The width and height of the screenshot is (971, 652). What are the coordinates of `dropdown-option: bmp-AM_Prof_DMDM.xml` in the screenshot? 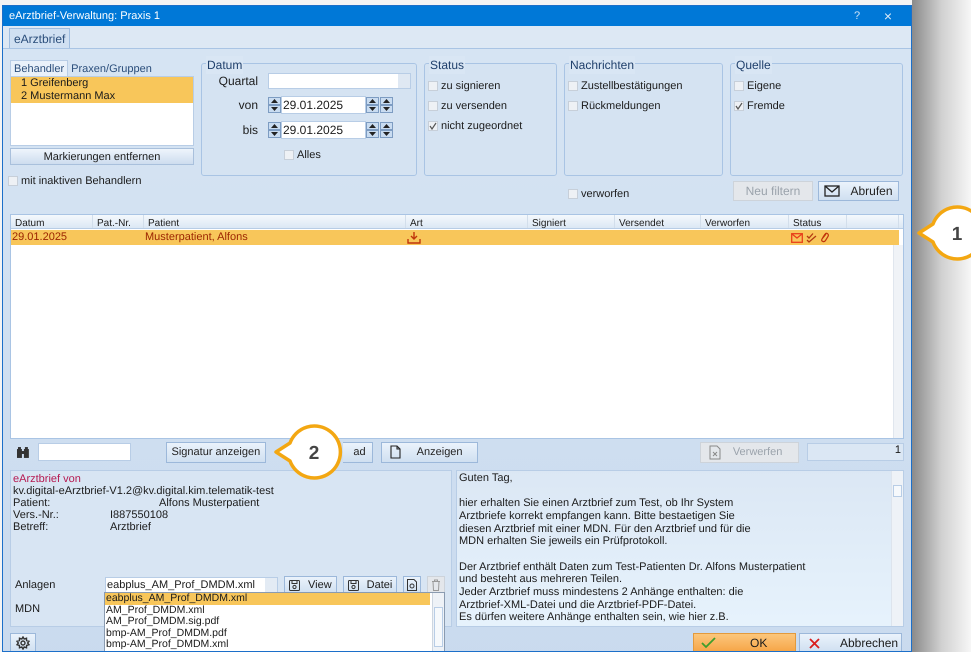 It's located at (267, 645).